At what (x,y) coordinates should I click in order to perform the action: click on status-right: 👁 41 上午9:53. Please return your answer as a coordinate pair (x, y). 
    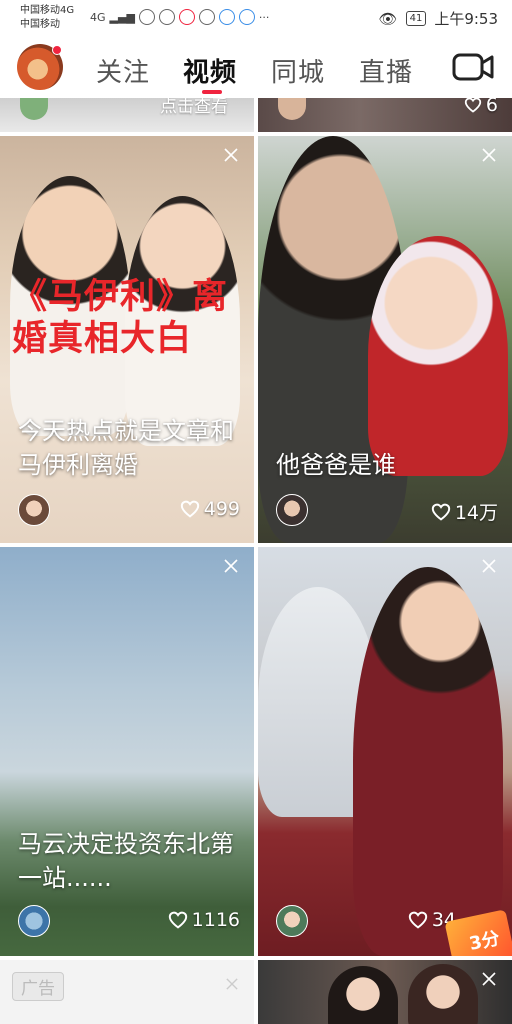
    Looking at the image, I should click on (438, 18).